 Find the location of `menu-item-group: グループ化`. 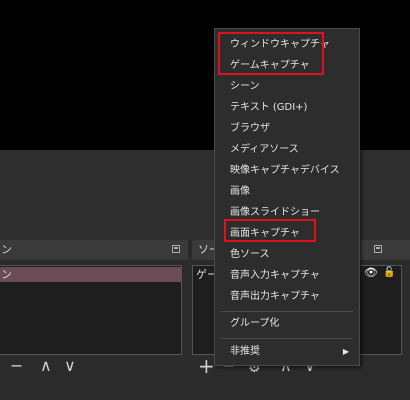

menu-item-group: グループ化 is located at coordinates (287, 323).